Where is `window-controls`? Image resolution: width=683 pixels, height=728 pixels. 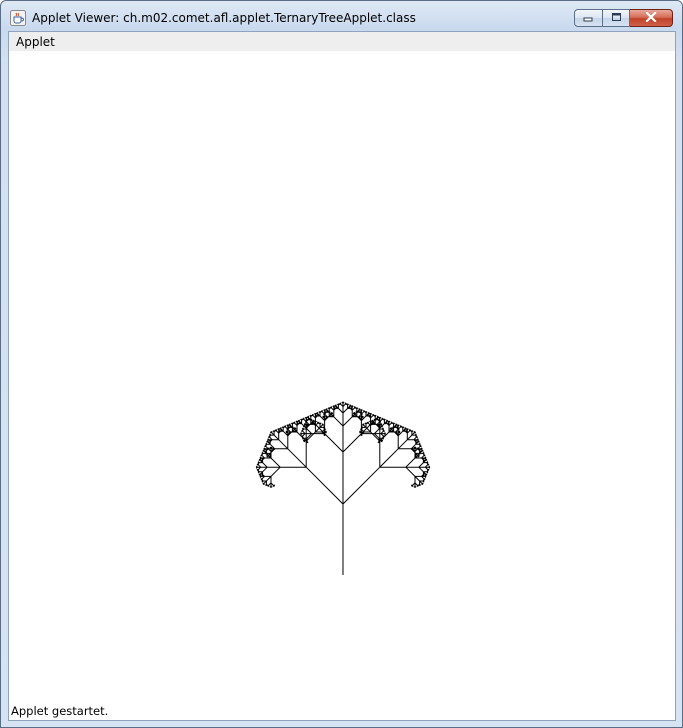 window-controls is located at coordinates (623, 19).